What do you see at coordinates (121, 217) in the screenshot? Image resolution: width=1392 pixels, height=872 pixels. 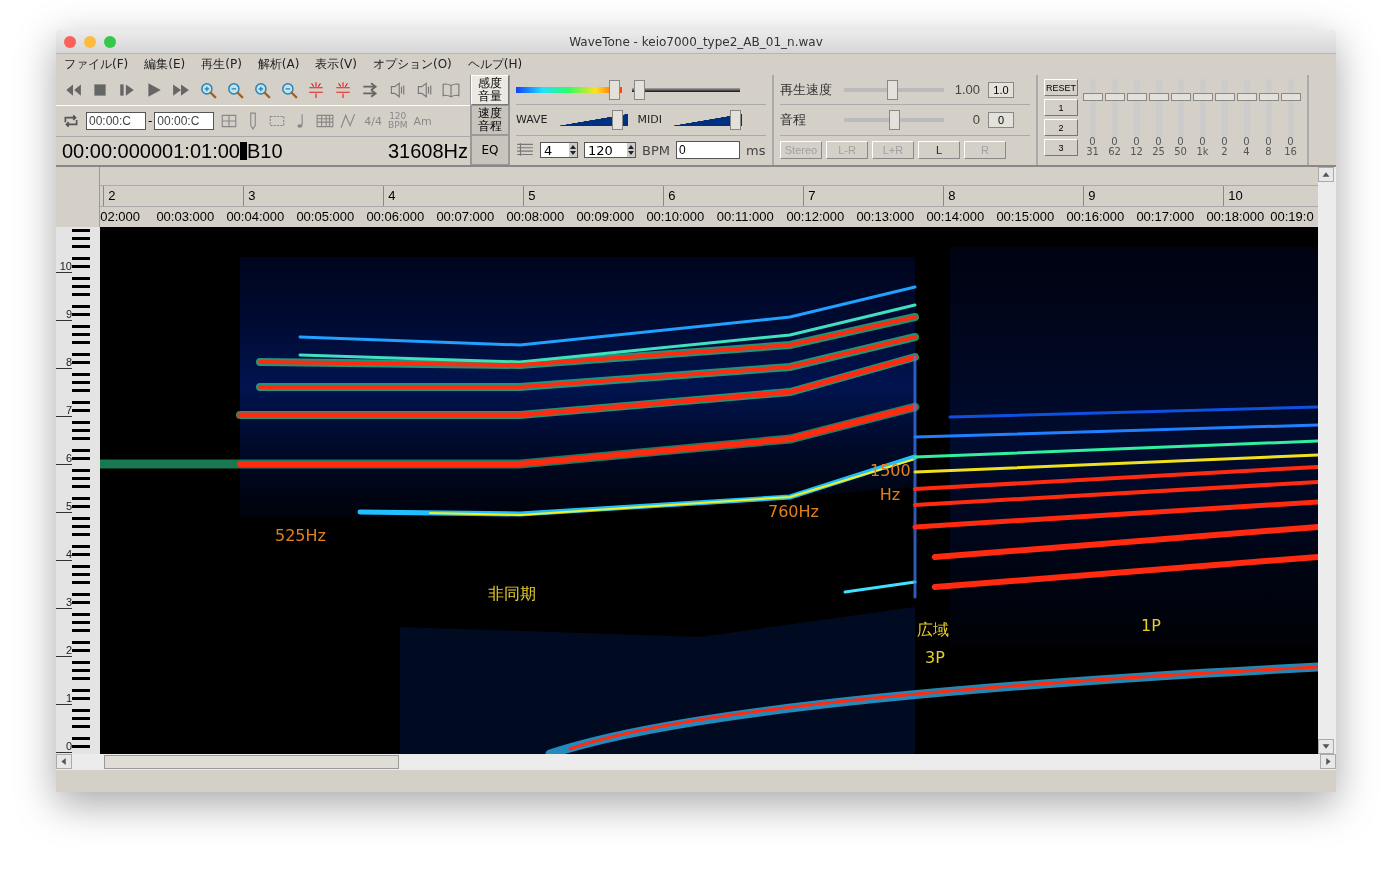 I see `time-label: 02:000` at bounding box center [121, 217].